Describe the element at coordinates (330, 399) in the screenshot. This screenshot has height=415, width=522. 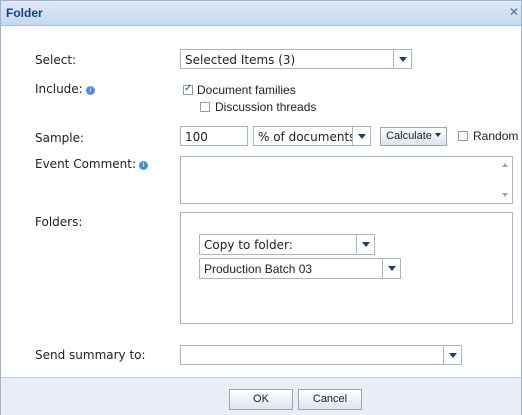
I see `cancel-button: Cancel` at that location.